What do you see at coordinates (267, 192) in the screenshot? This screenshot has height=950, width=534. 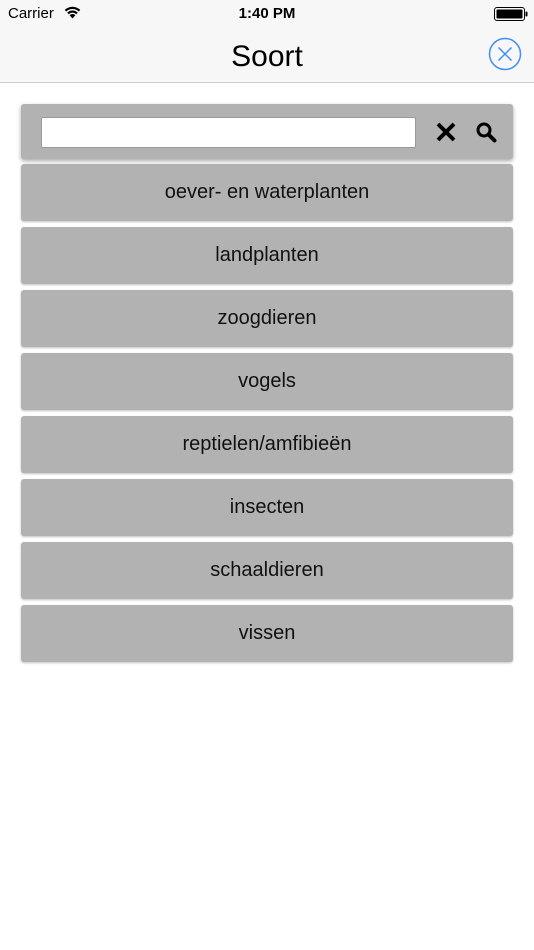 I see `category-button-oever-en-waterplanten: oever- en waterplanten` at bounding box center [267, 192].